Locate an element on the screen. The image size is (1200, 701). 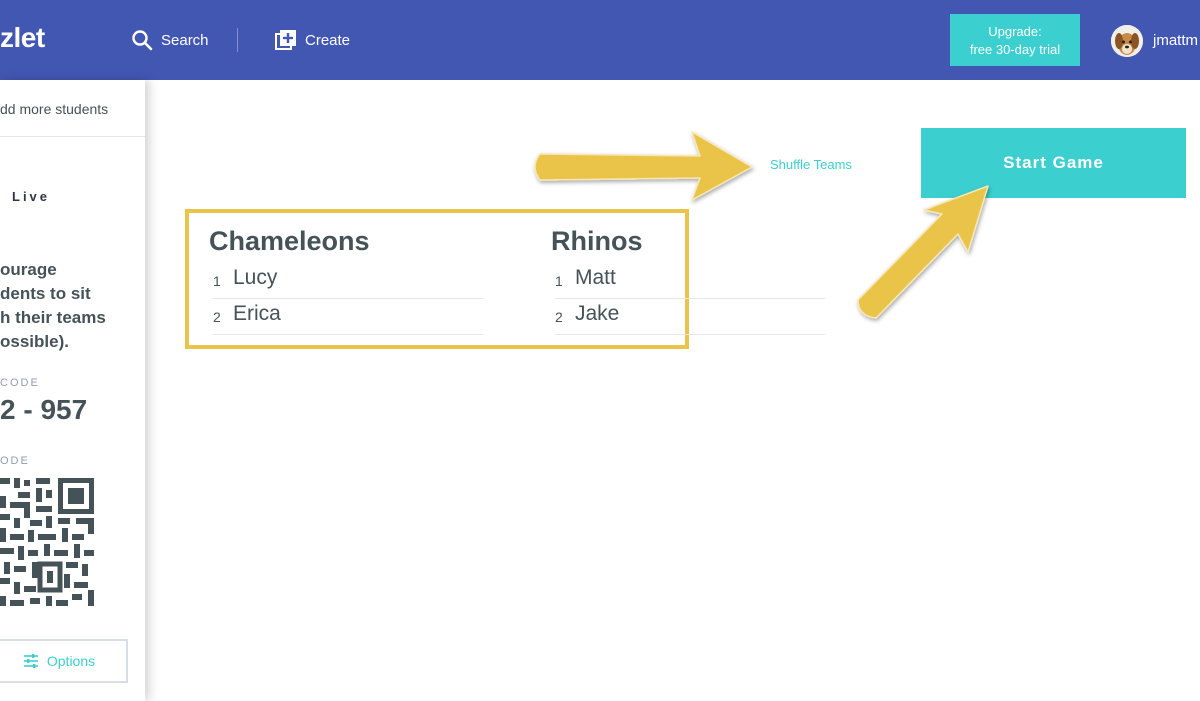
options-label: Options is located at coordinates (71, 661).